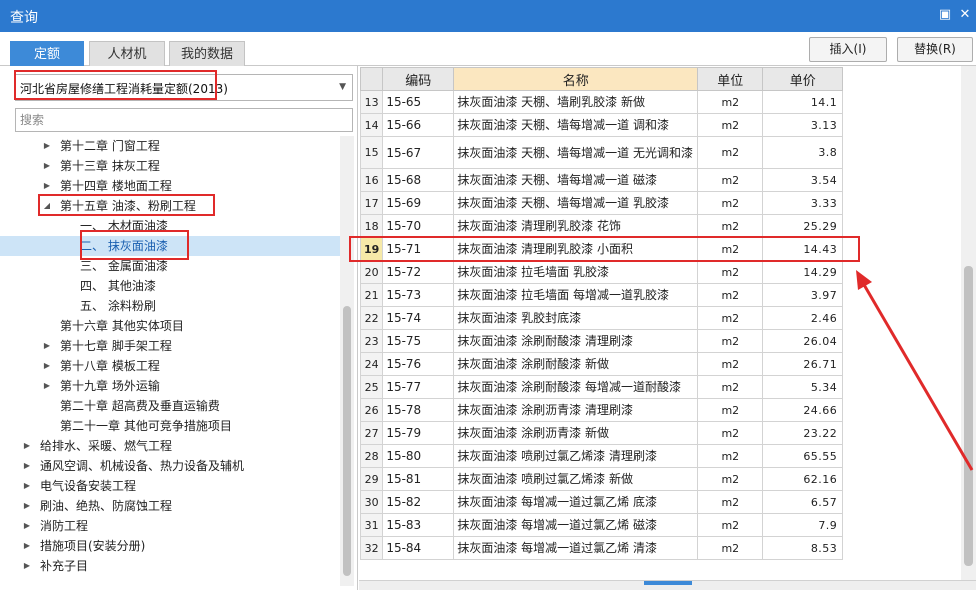  I want to click on cell-code: 15-66, so click(418, 125).